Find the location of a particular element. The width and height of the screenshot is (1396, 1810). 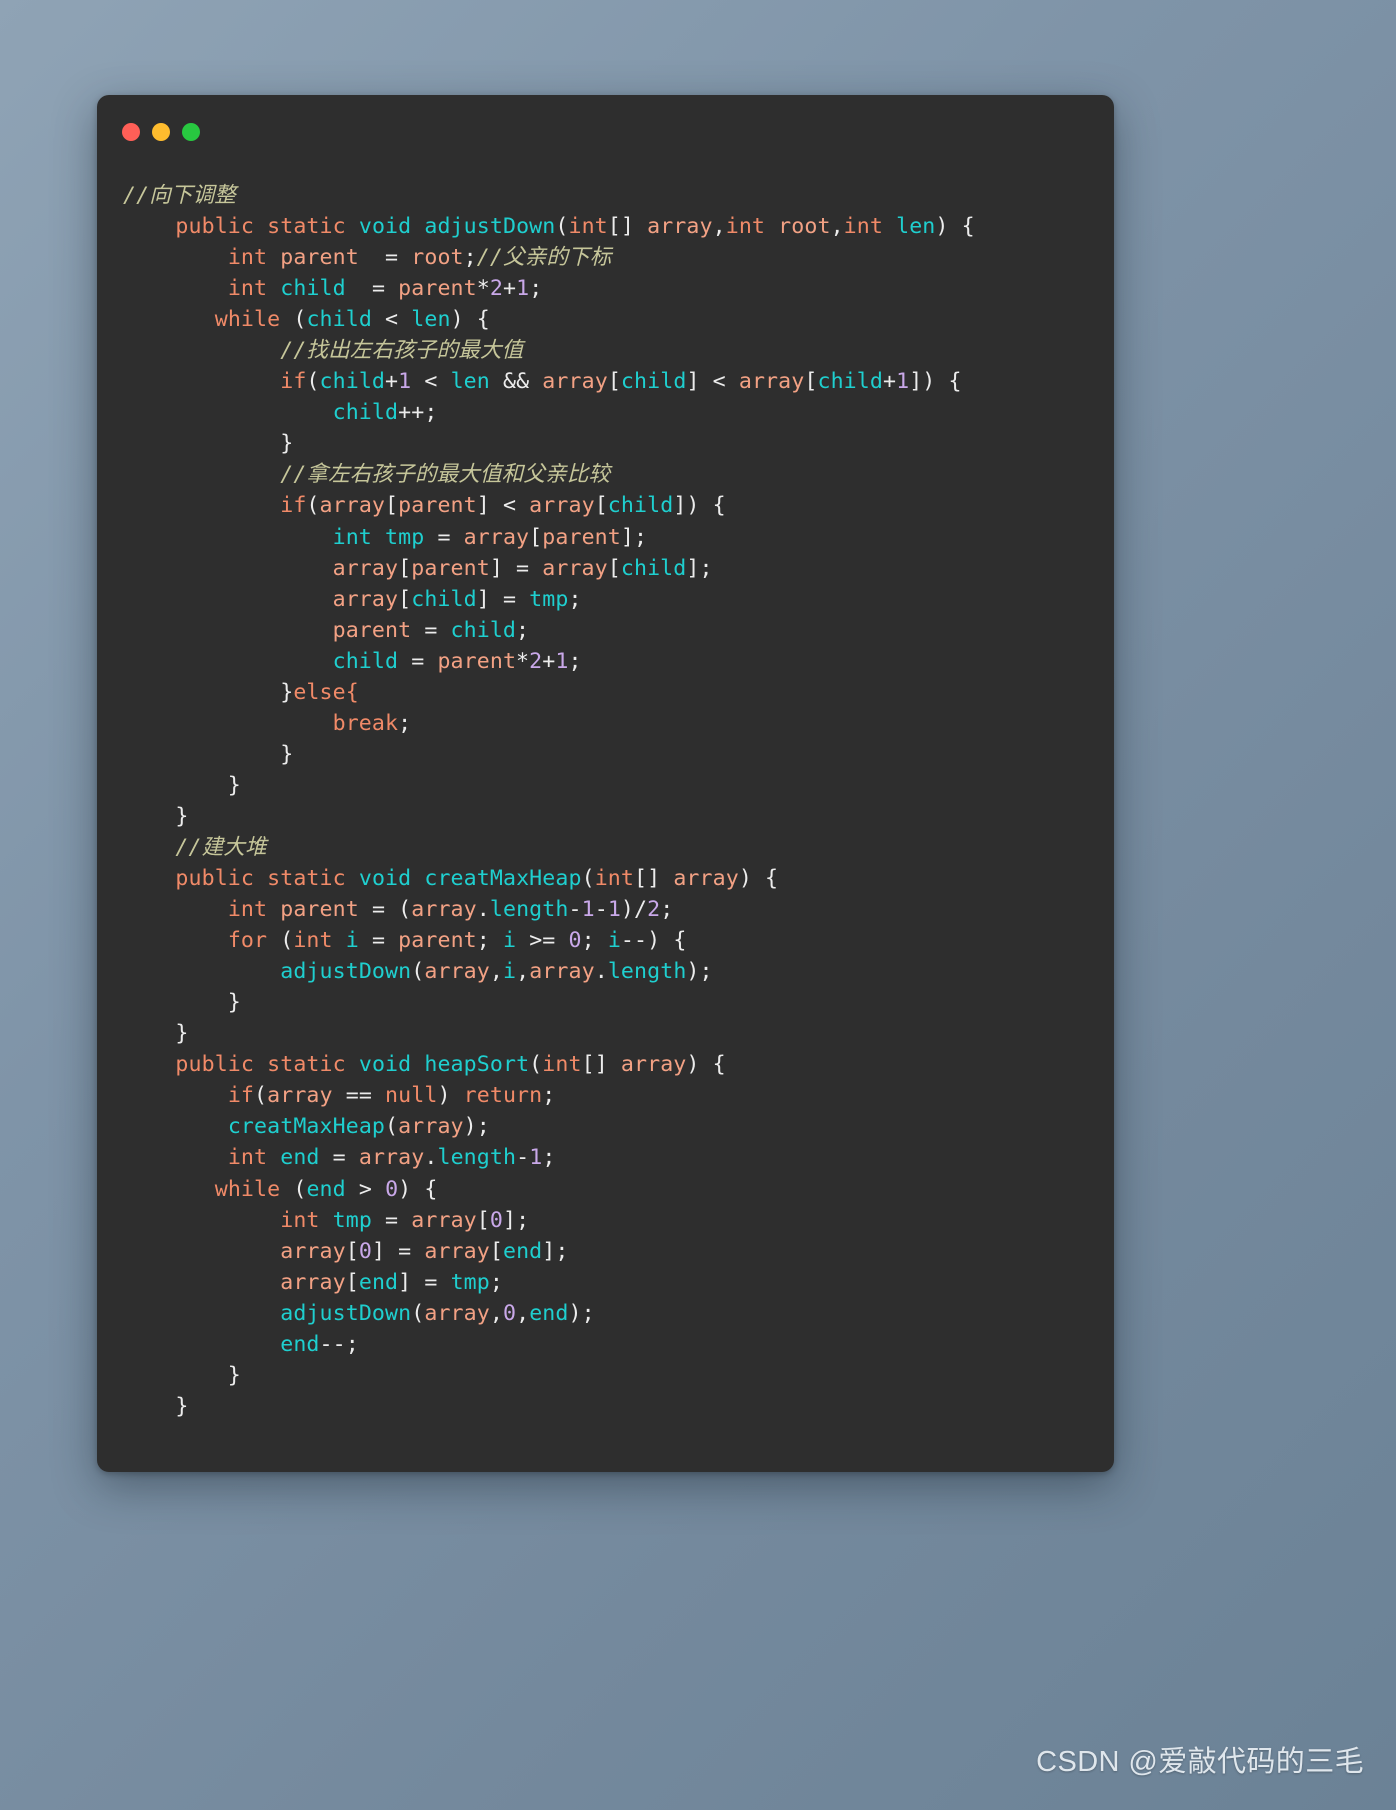

code-line: }else{ is located at coordinates (618, 692).